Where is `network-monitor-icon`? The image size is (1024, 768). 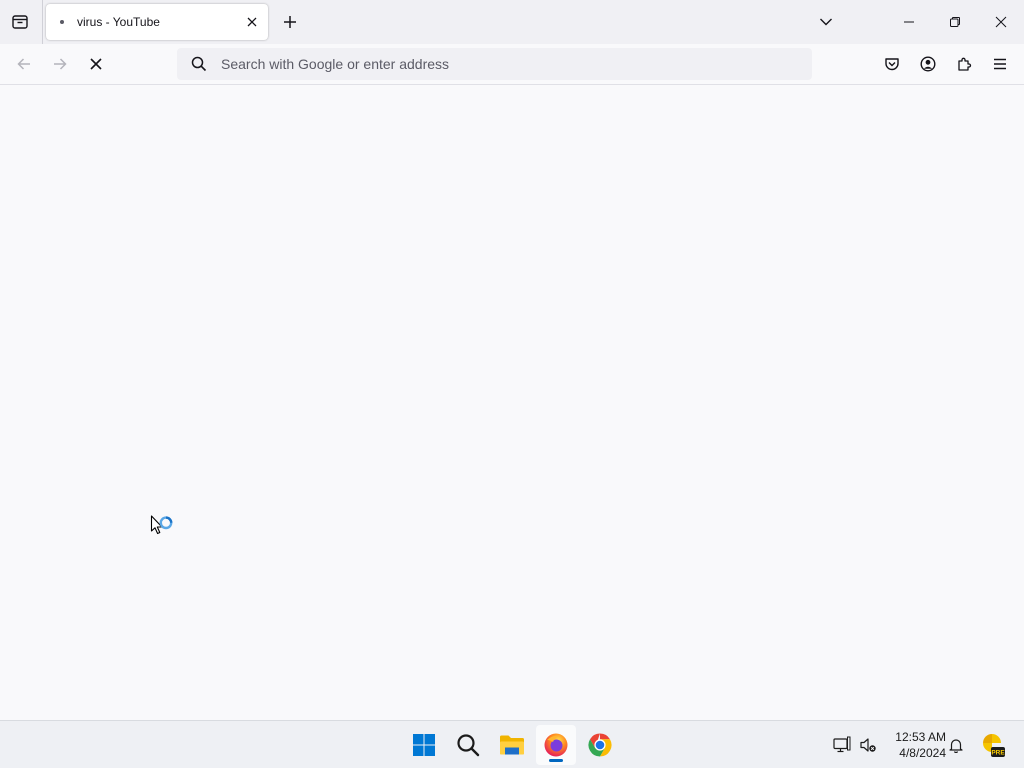
network-monitor-icon is located at coordinates (842, 744).